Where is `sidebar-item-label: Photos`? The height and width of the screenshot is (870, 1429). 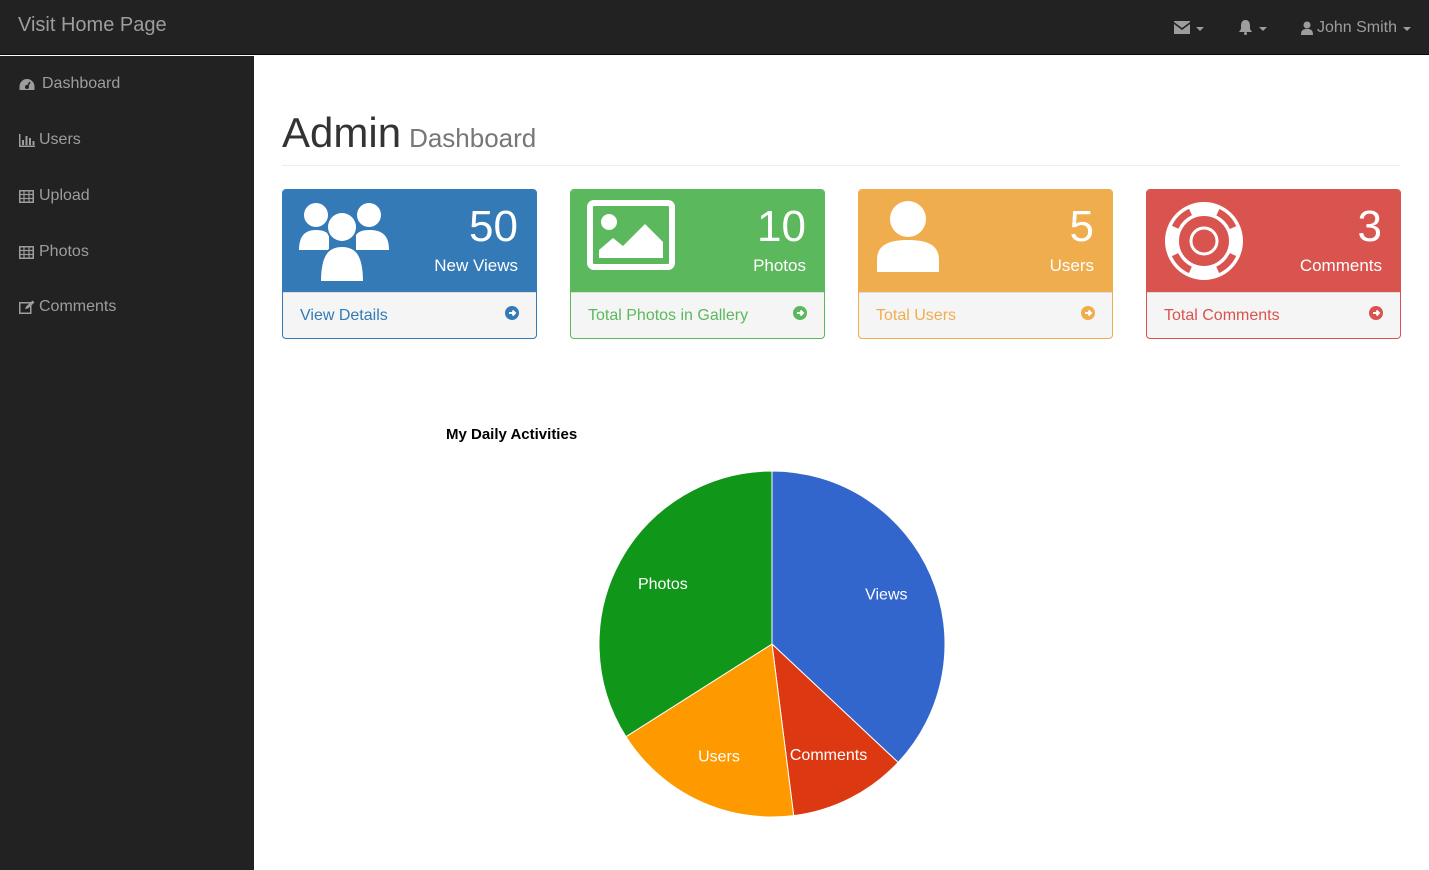 sidebar-item-label: Photos is located at coordinates (64, 251).